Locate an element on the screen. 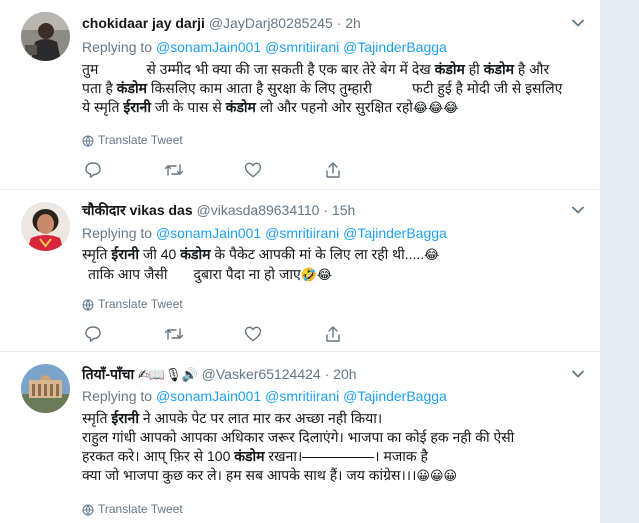 The height and width of the screenshot is (523, 639). user-name: chokidaar jay darji is located at coordinates (143, 23).